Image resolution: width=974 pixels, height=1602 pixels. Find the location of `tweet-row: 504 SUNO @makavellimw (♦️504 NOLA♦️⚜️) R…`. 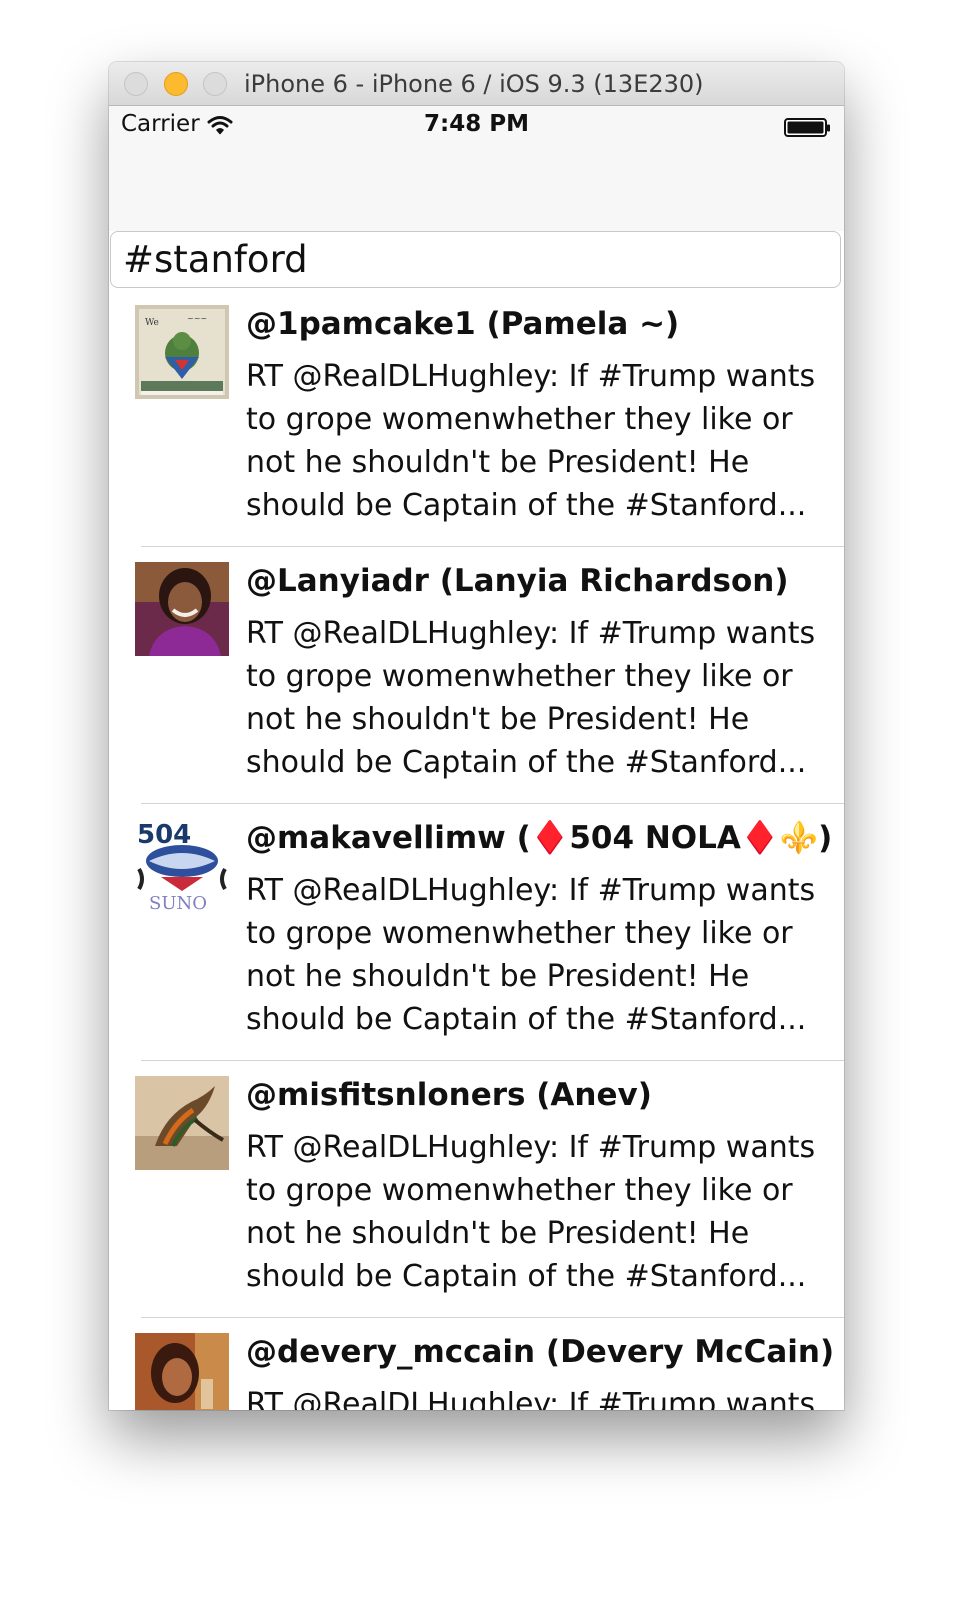

tweet-row: 504 SUNO @makavellimw (♦️504 NOLA♦️⚜️) R… is located at coordinates (476, 932).